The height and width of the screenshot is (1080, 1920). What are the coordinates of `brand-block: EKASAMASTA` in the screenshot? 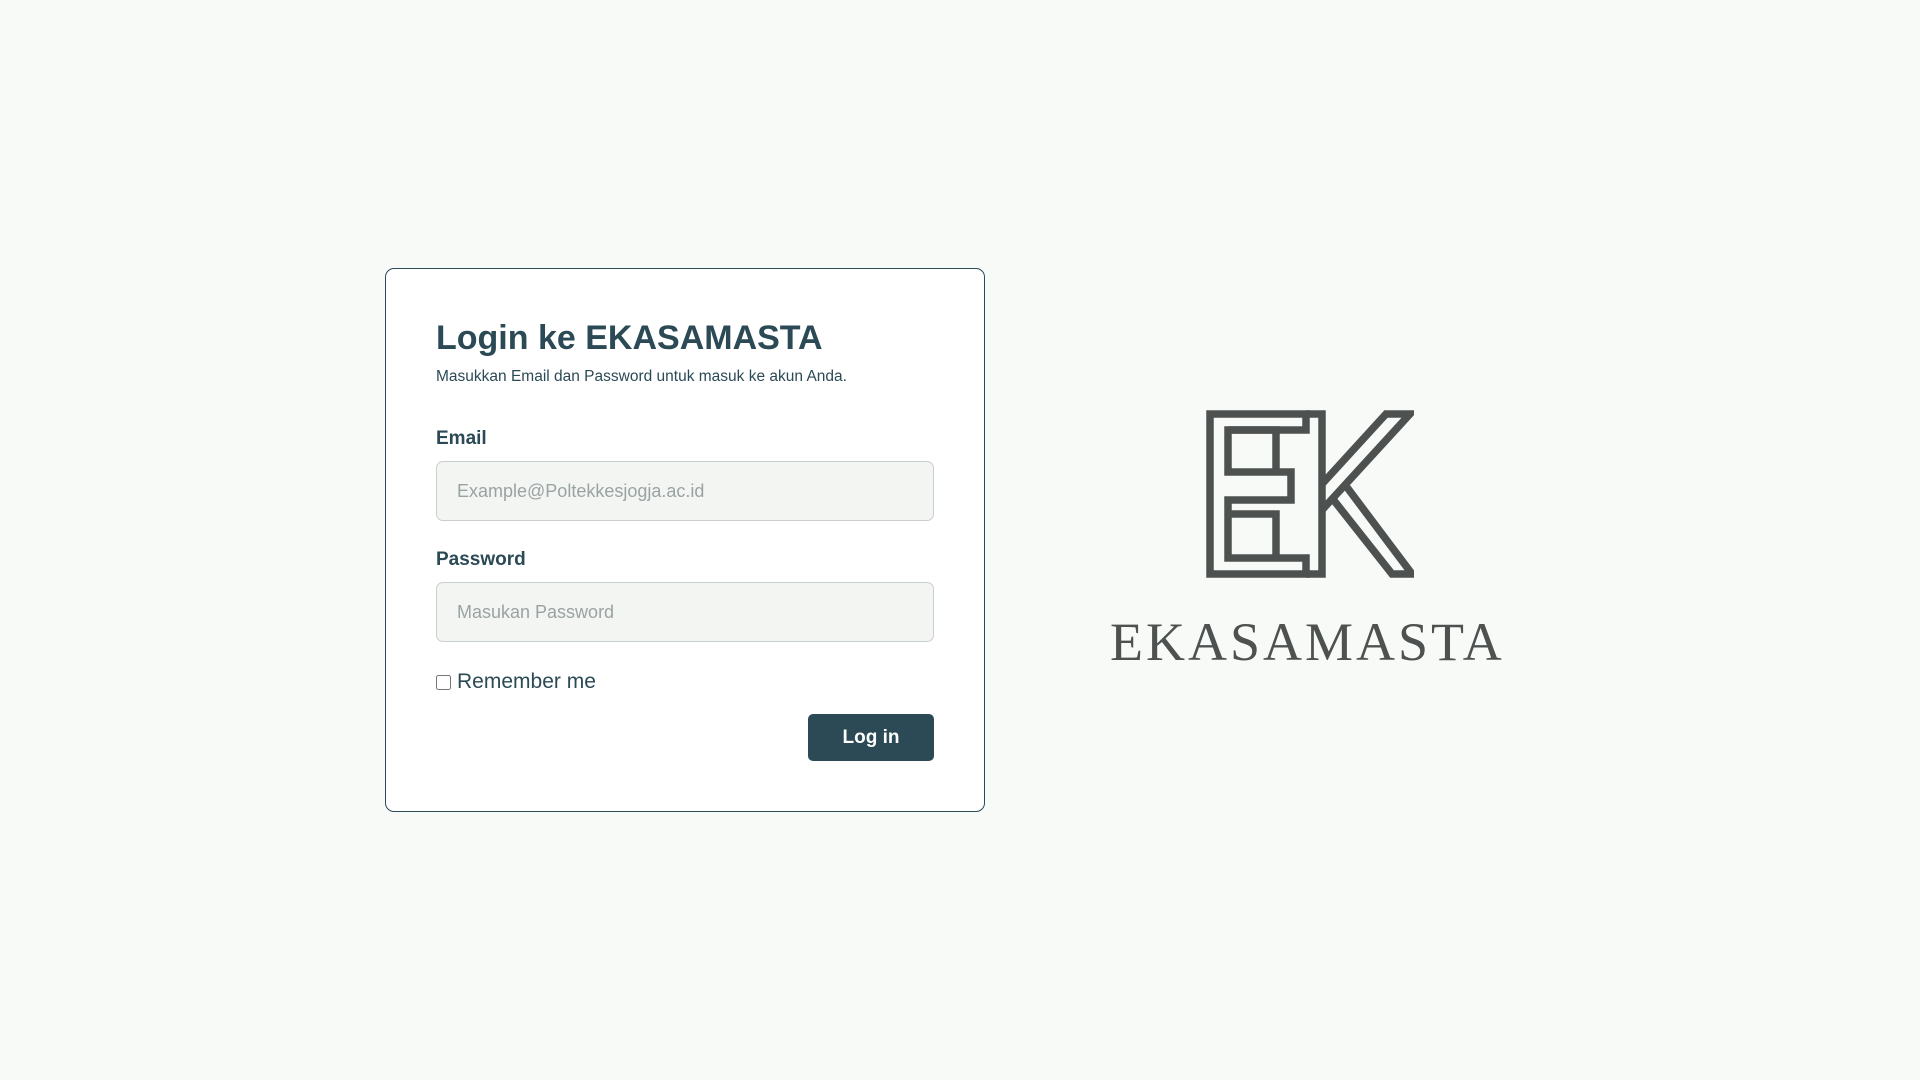 It's located at (1310, 541).